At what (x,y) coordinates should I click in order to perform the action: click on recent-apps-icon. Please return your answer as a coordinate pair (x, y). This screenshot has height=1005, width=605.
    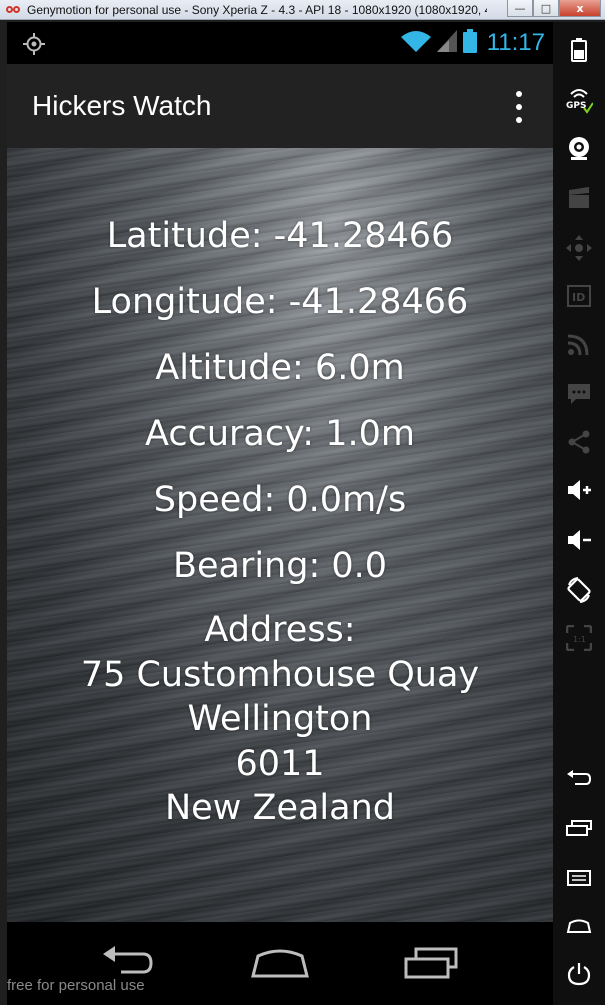
    Looking at the image, I should click on (431, 963).